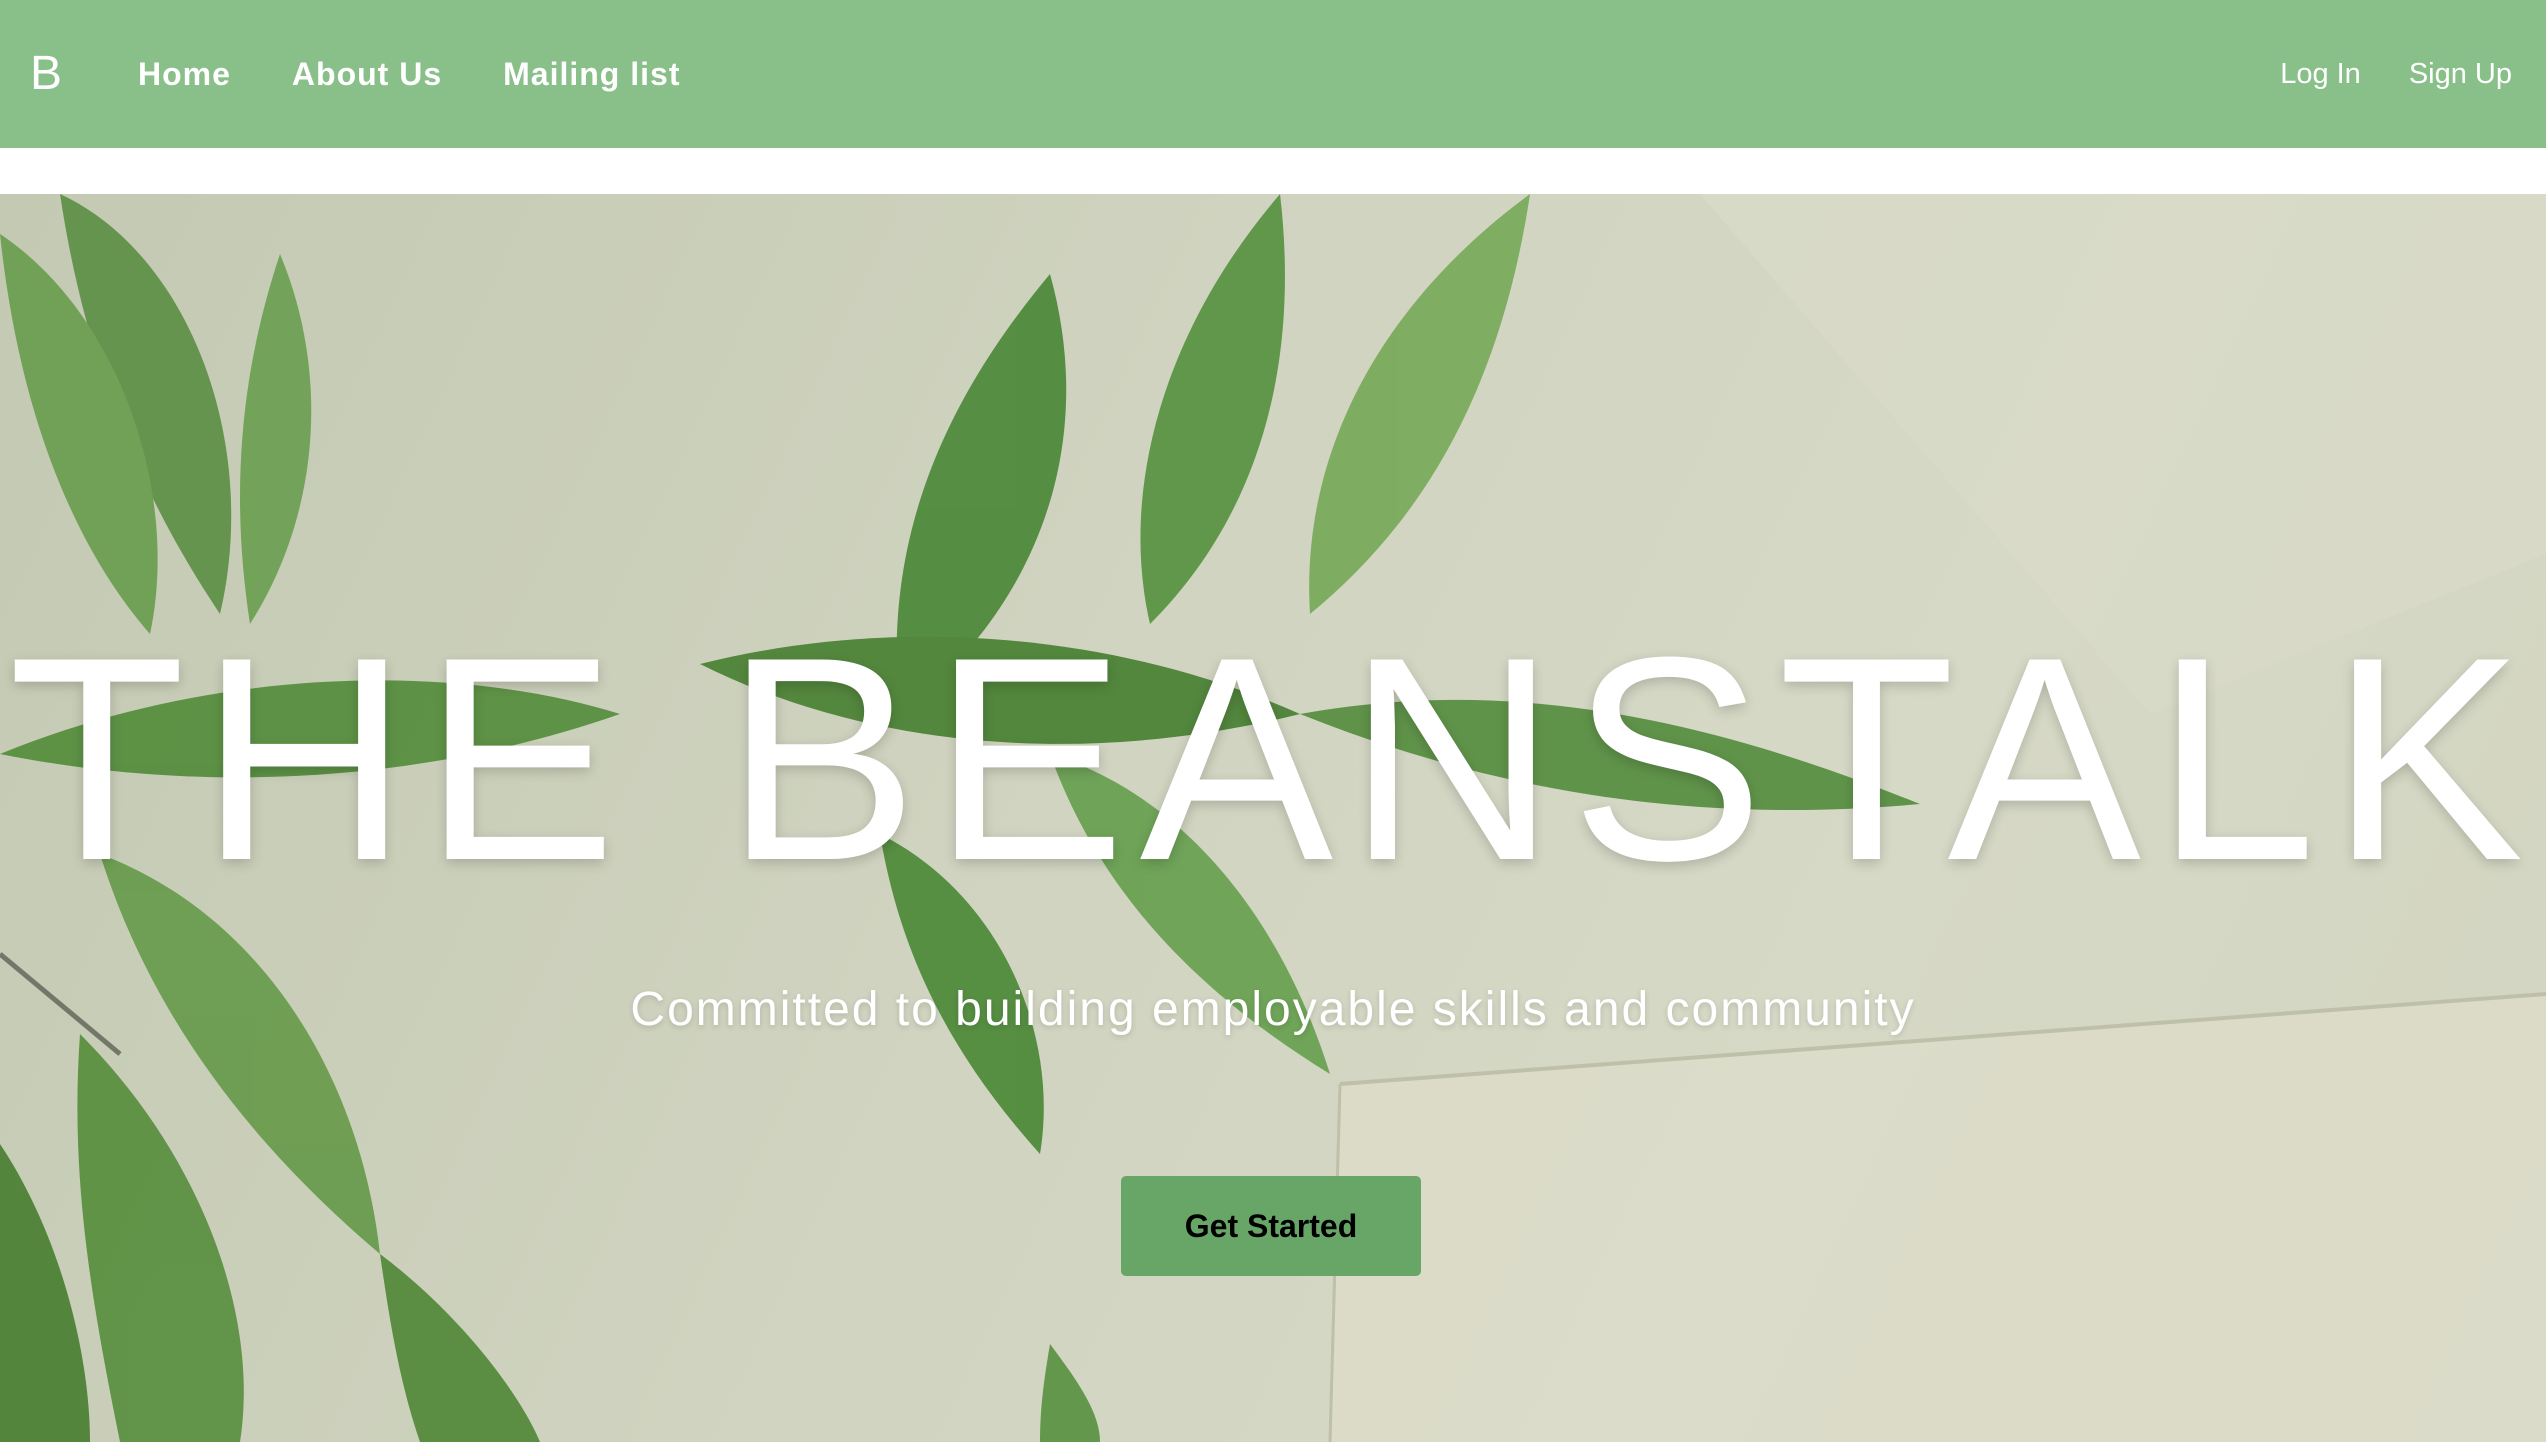 The image size is (2546, 1442). Describe the element at coordinates (2320, 74) in the screenshot. I see `login-link: Log In` at that location.